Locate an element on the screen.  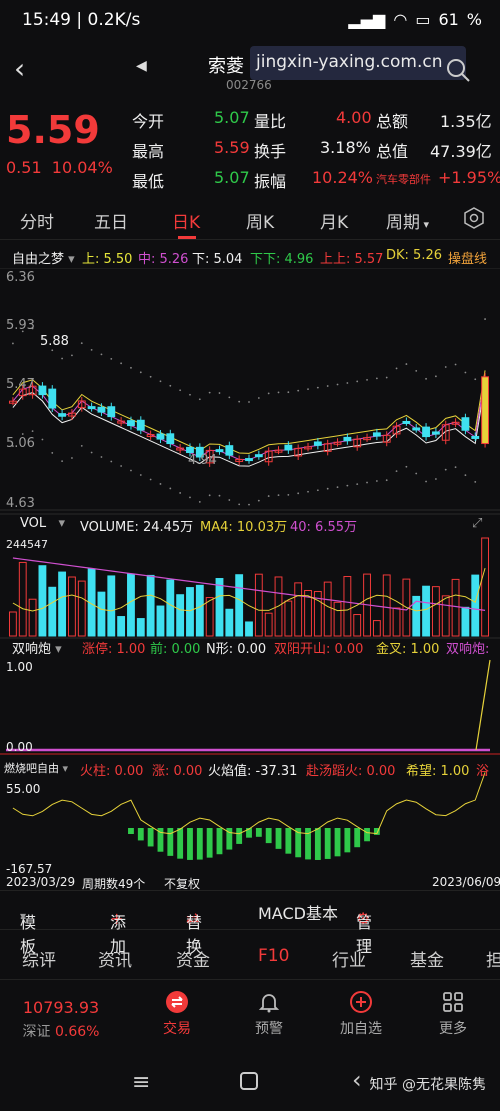
label-low: 最低 is located at coordinates (148, 181).